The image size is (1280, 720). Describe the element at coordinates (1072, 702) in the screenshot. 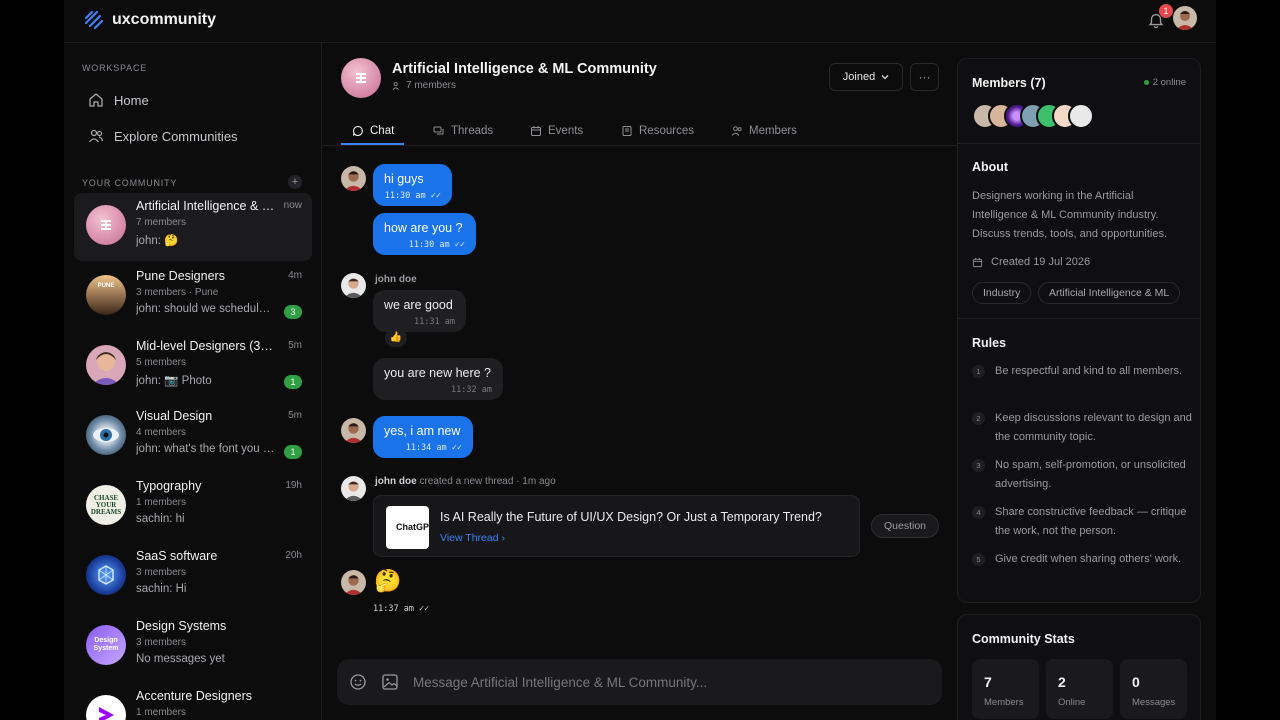

I see `stat-label: Online` at that location.